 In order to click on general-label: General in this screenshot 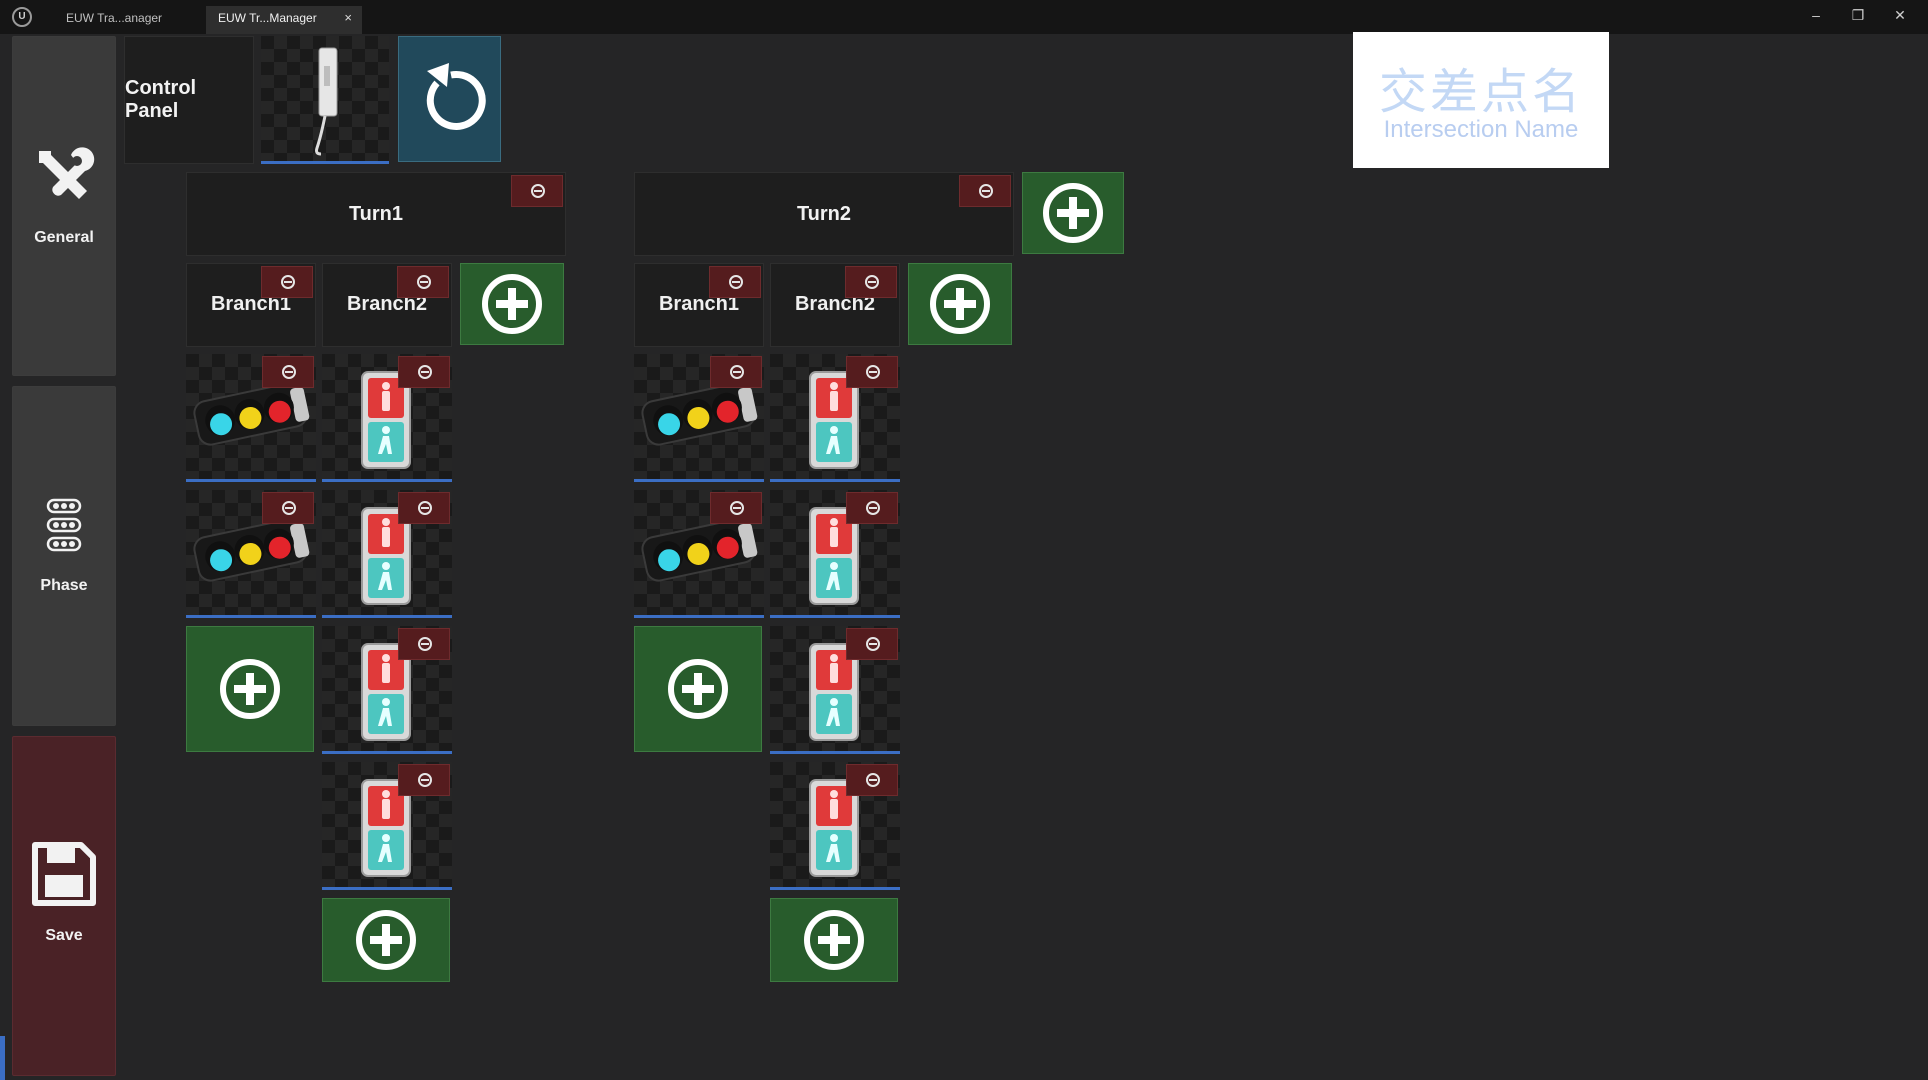, I will do `click(64, 237)`.